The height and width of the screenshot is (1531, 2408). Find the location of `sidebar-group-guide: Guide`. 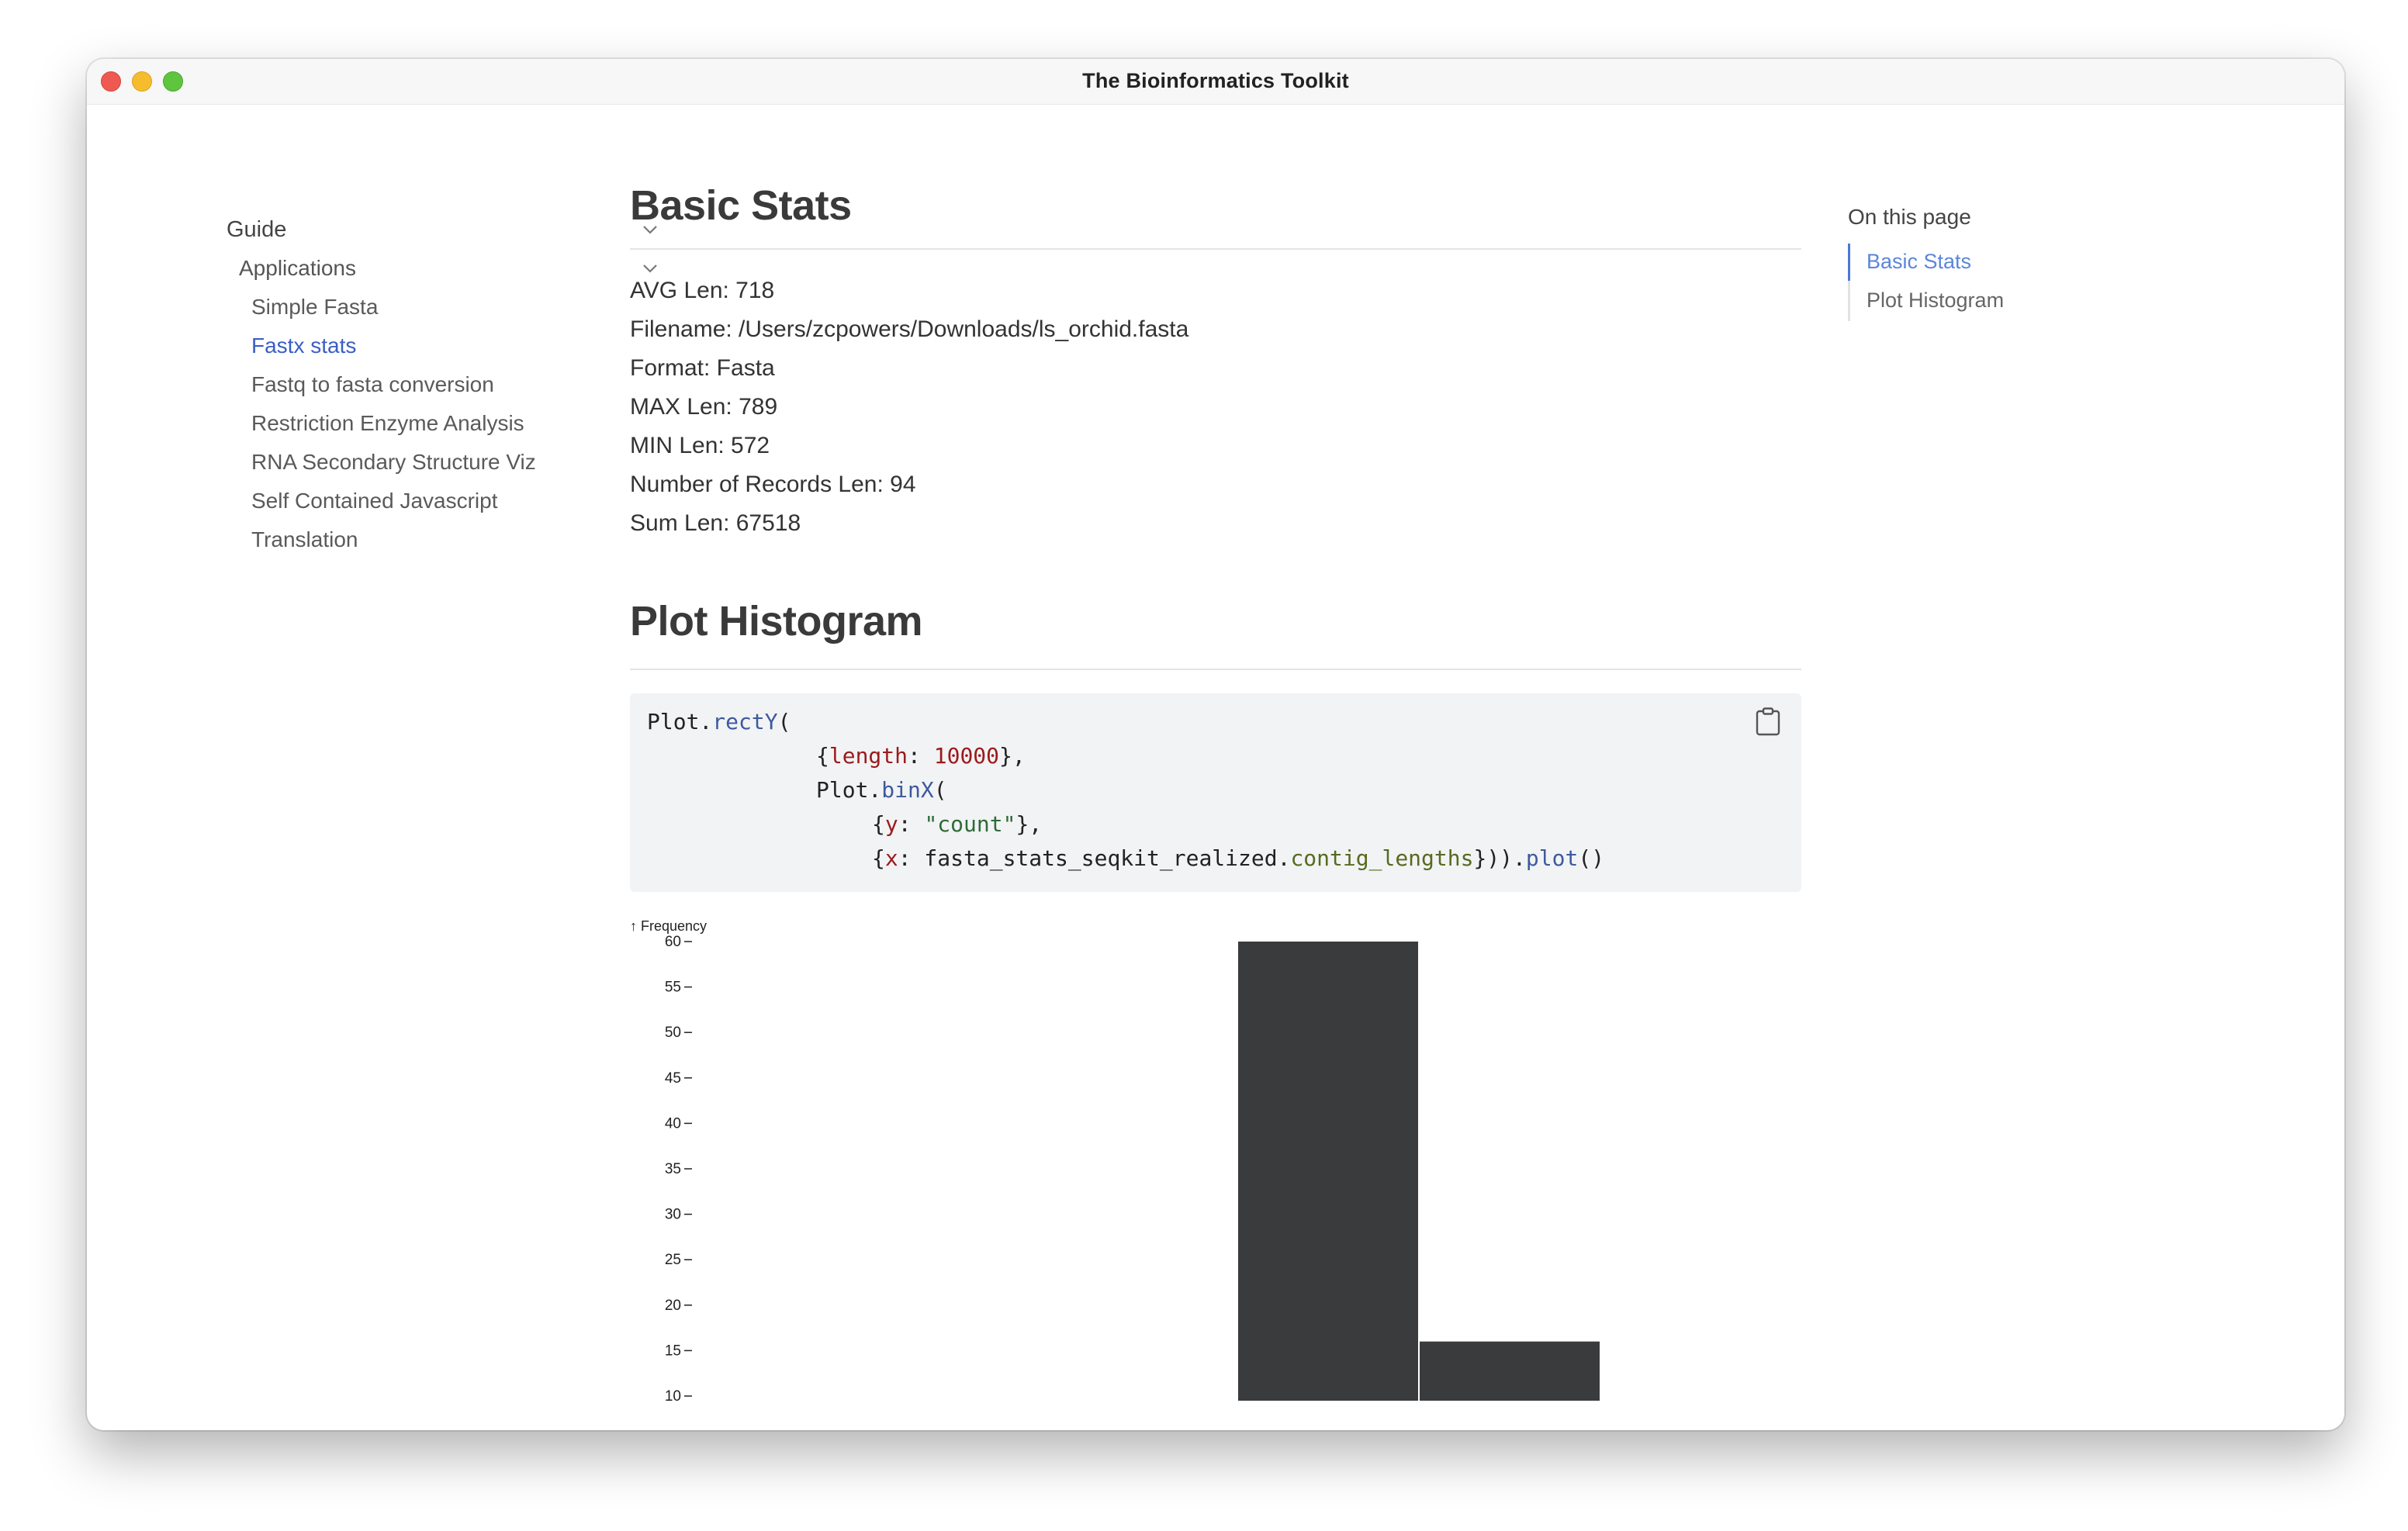

sidebar-group-guide: Guide is located at coordinates (444, 230).